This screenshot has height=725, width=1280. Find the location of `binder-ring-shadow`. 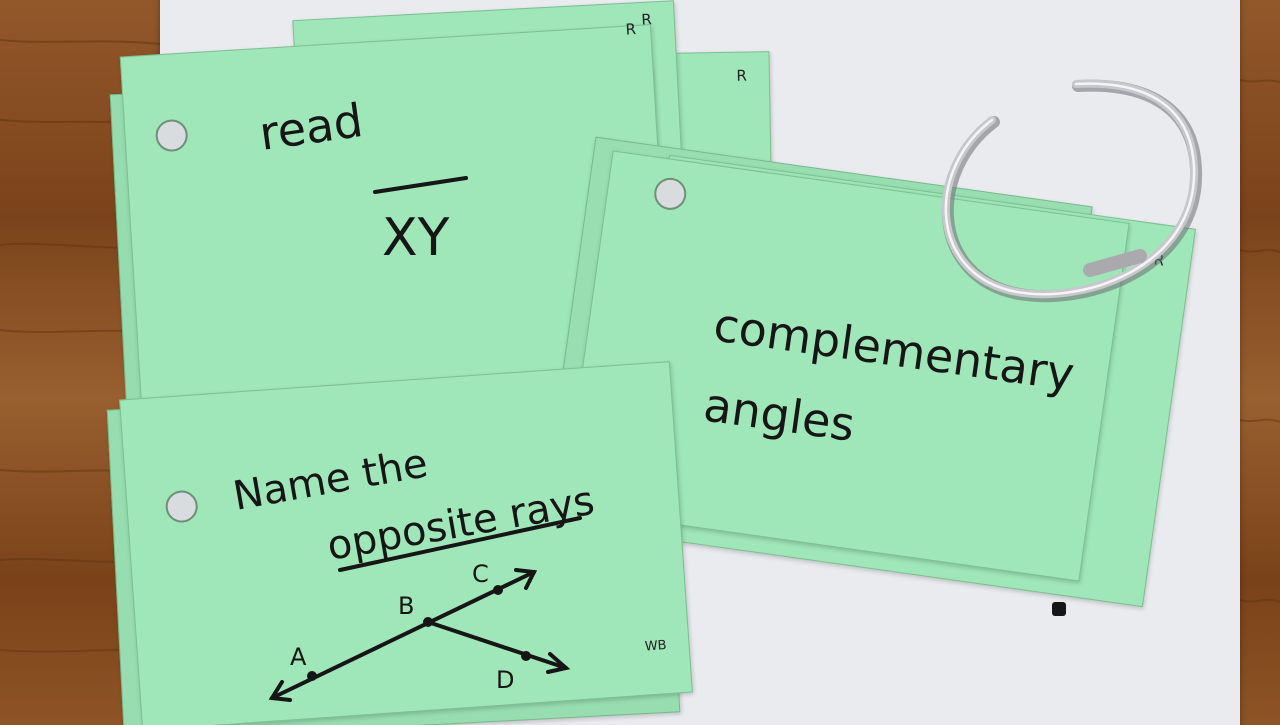

binder-ring-shadow is located at coordinates (1072, 191).